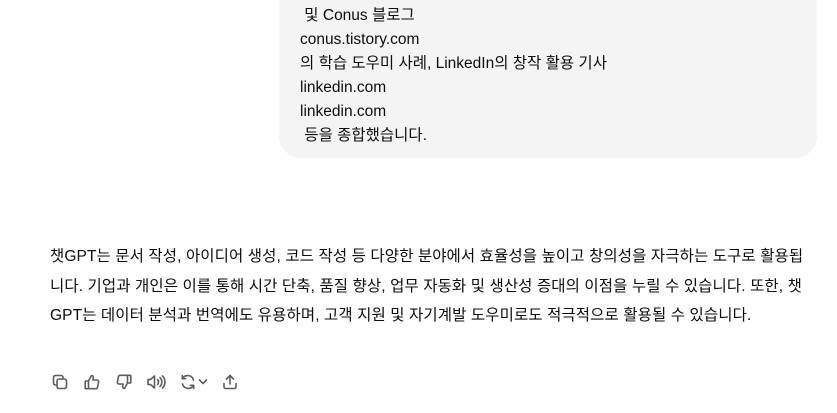 Image resolution: width=837 pixels, height=413 pixels. I want to click on share-icon, so click(230, 382).